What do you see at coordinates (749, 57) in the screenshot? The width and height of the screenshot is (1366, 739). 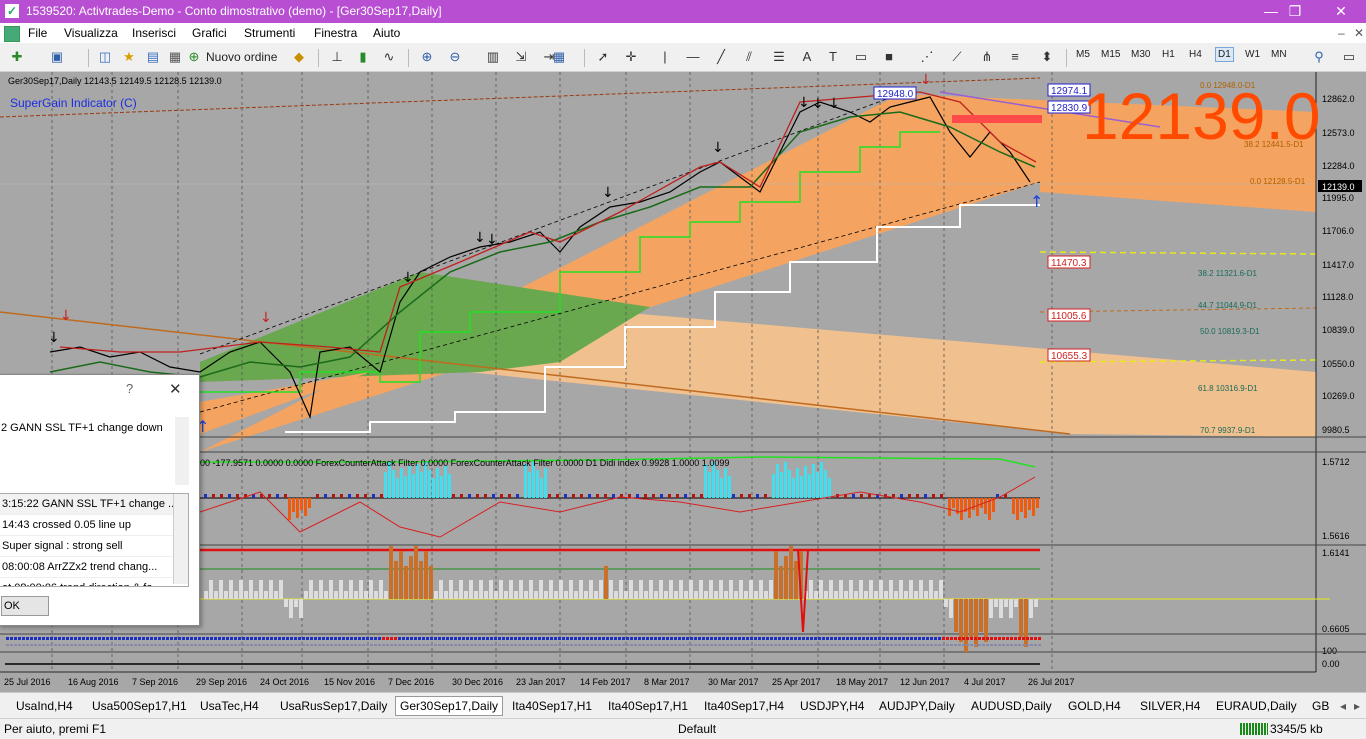 I see `channel-icon: ⫽` at bounding box center [749, 57].